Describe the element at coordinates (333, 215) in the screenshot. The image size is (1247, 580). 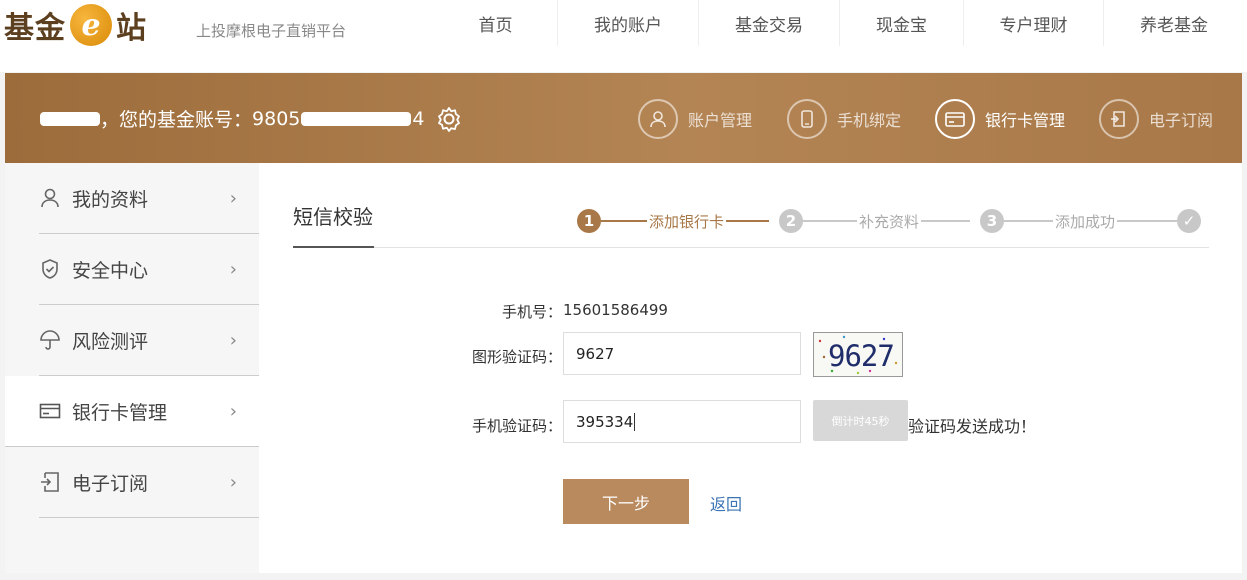
I see `tab-sms-verification: 短信校验` at that location.